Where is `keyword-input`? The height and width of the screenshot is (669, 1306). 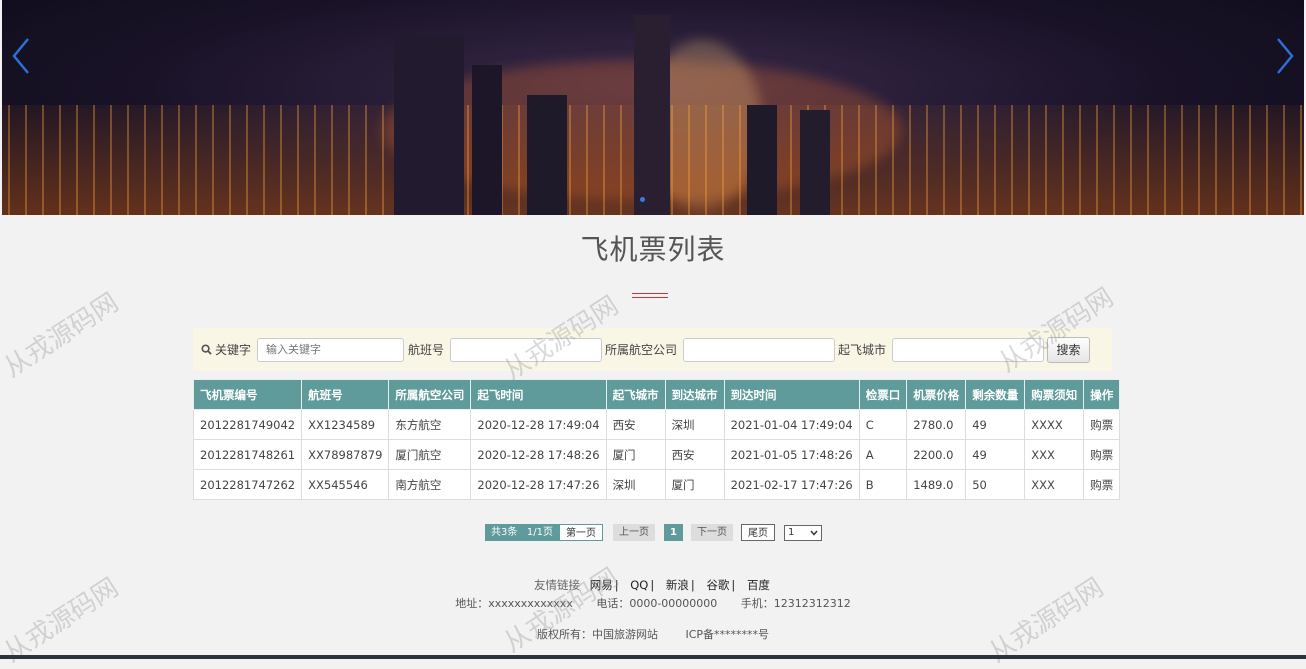 keyword-input is located at coordinates (331, 349).